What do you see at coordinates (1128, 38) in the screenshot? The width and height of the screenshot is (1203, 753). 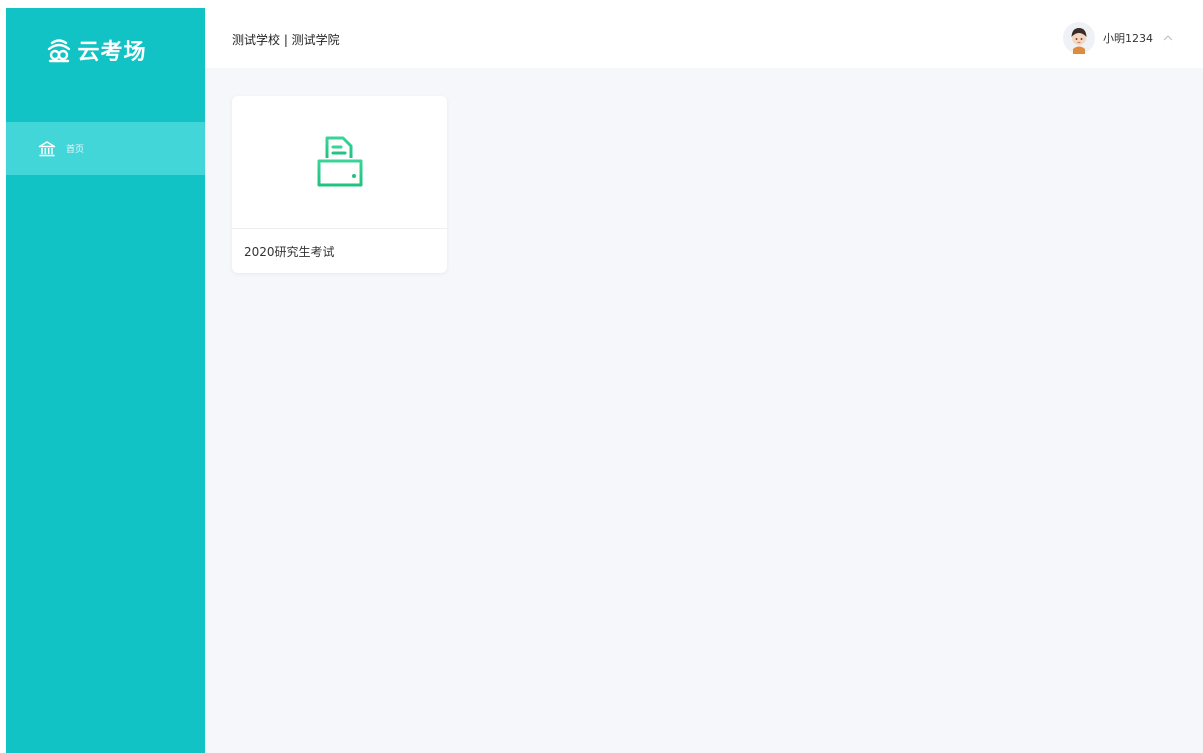 I see `username: 小明1234` at bounding box center [1128, 38].